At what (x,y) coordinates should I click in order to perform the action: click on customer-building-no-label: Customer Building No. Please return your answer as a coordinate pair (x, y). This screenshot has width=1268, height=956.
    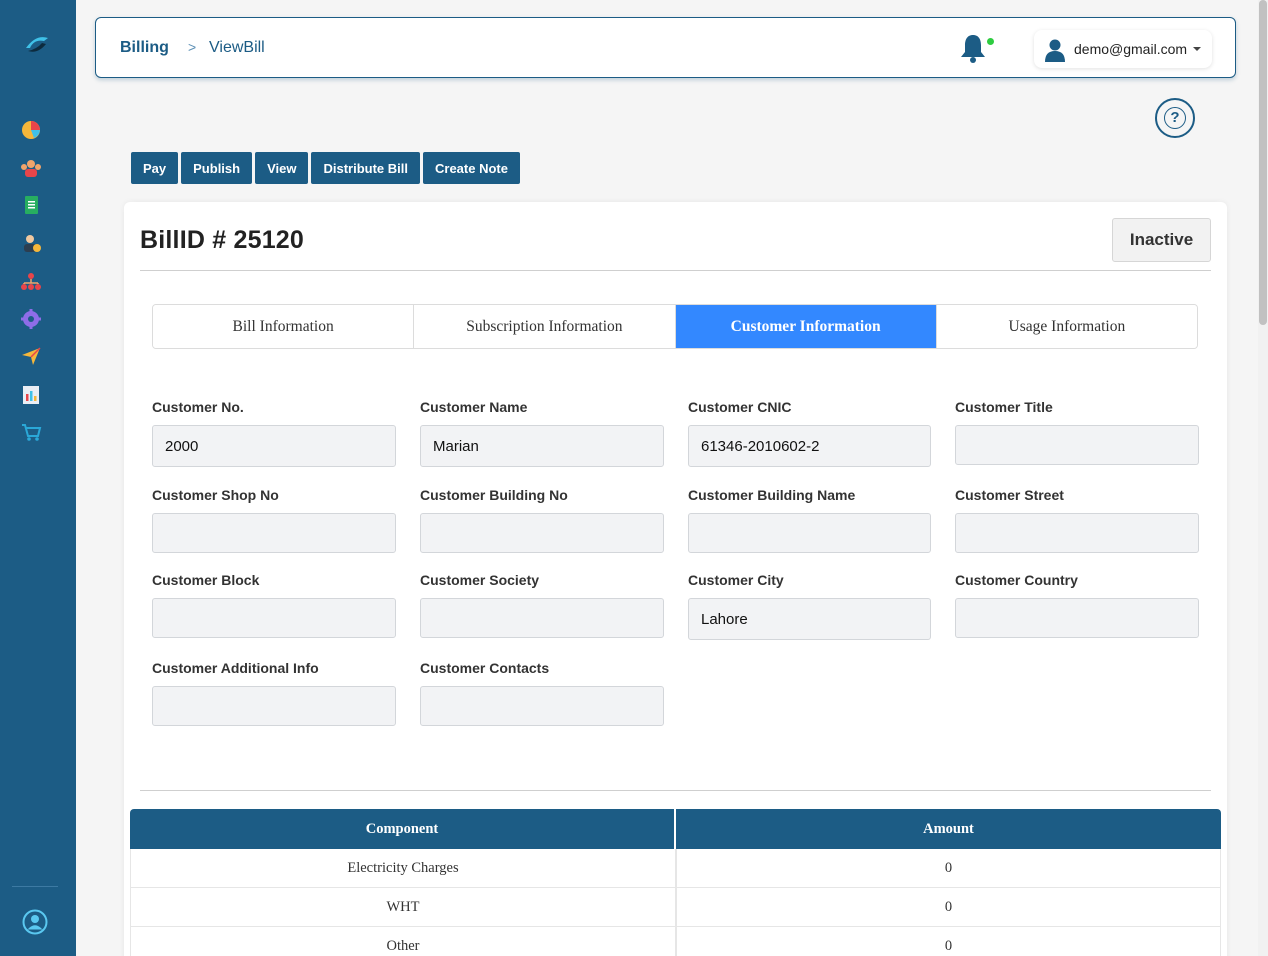
    Looking at the image, I should click on (494, 495).